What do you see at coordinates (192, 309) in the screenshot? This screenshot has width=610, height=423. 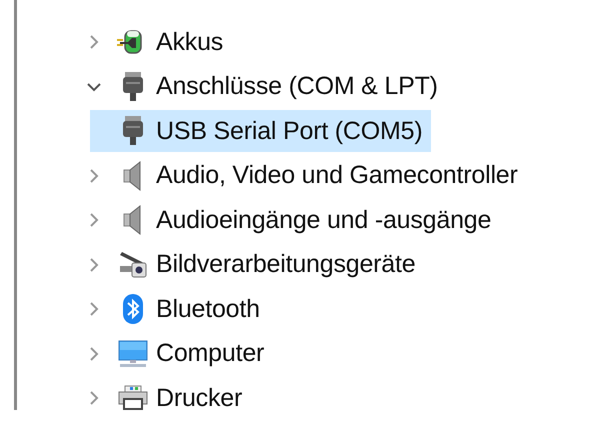 I see `tree-item: Bluetooth` at bounding box center [192, 309].